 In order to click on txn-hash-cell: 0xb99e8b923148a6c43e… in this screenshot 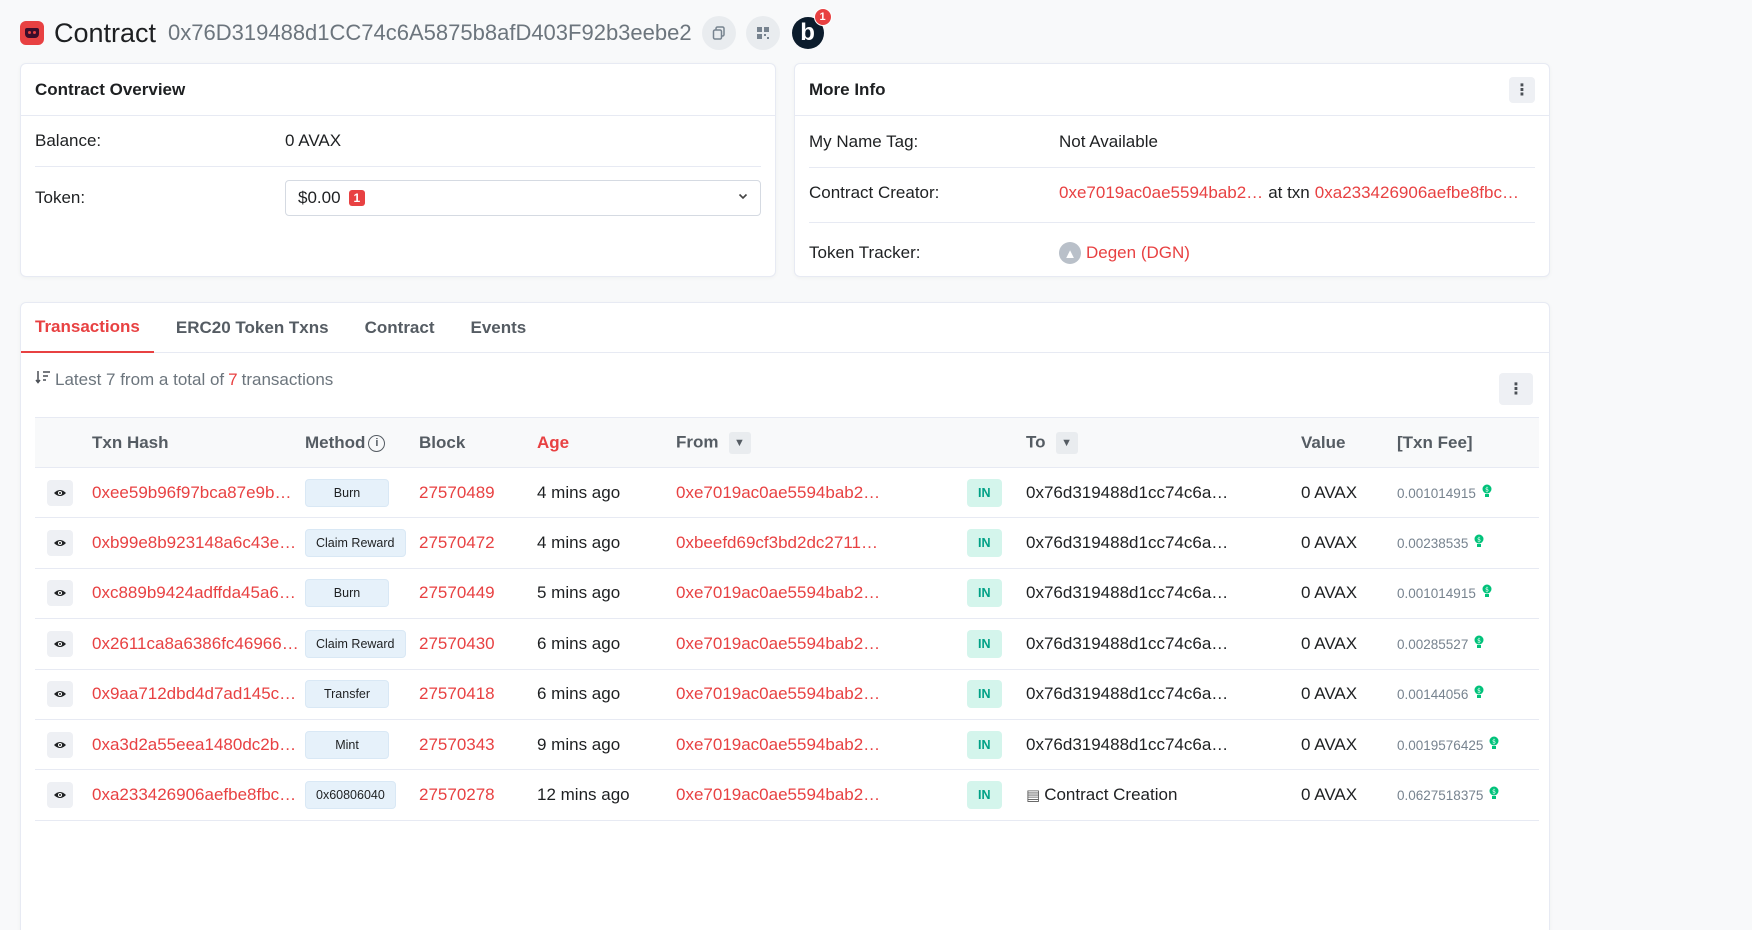, I will do `click(198, 543)`.